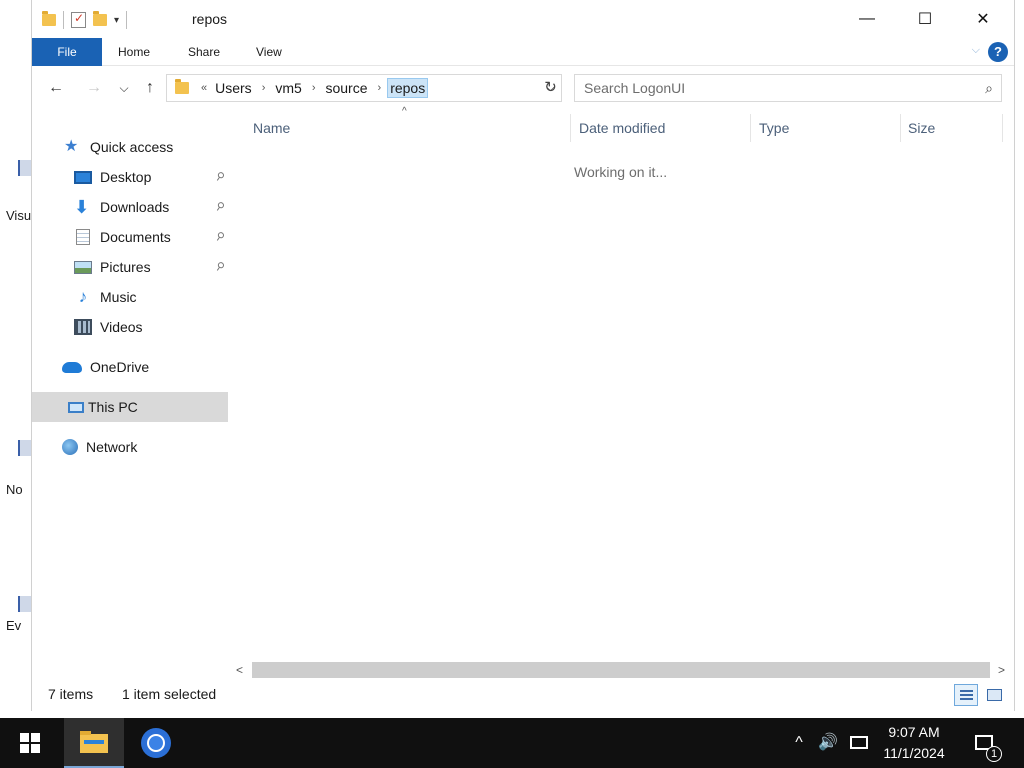 The height and width of the screenshot is (768, 1024). I want to click on taskbar: ^ 🔊 9:07 AM 11/1/2024 1, so click(512, 743).